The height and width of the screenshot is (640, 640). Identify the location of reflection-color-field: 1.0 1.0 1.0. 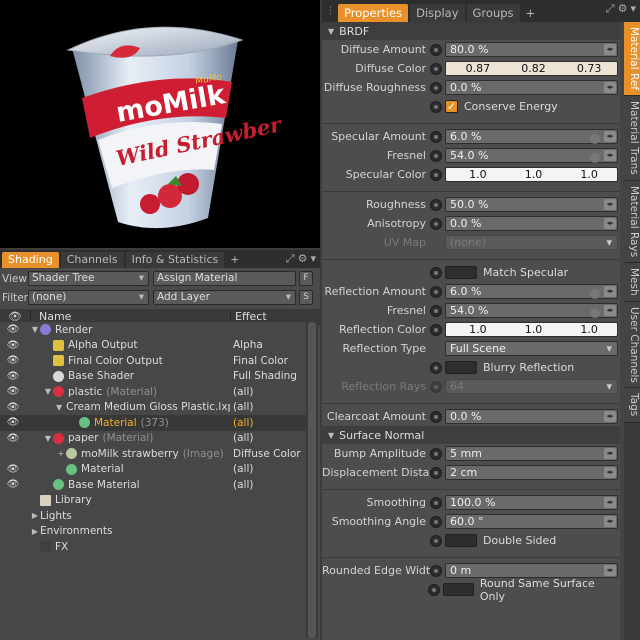
(531, 329).